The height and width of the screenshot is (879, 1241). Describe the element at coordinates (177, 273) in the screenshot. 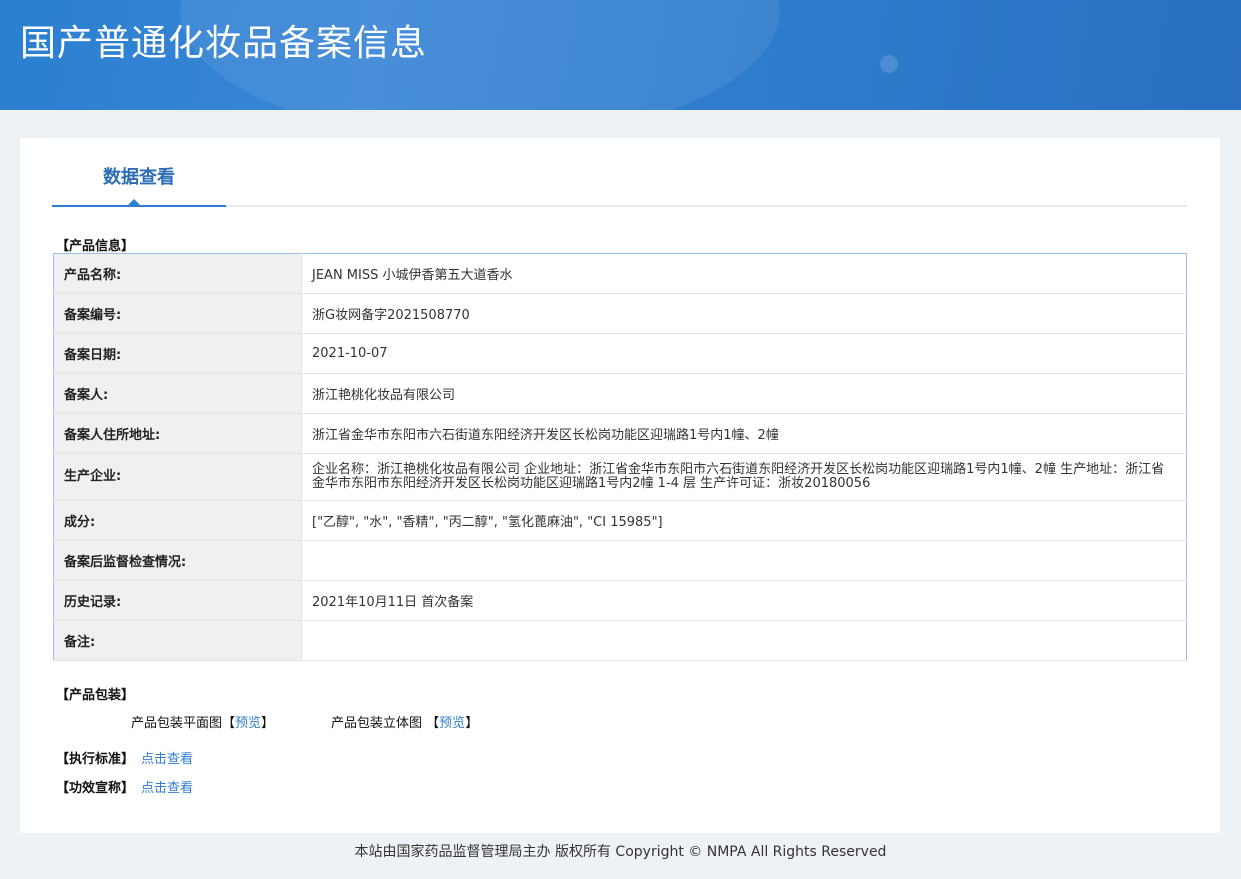

I see `row-label: 产品名称:` at that location.